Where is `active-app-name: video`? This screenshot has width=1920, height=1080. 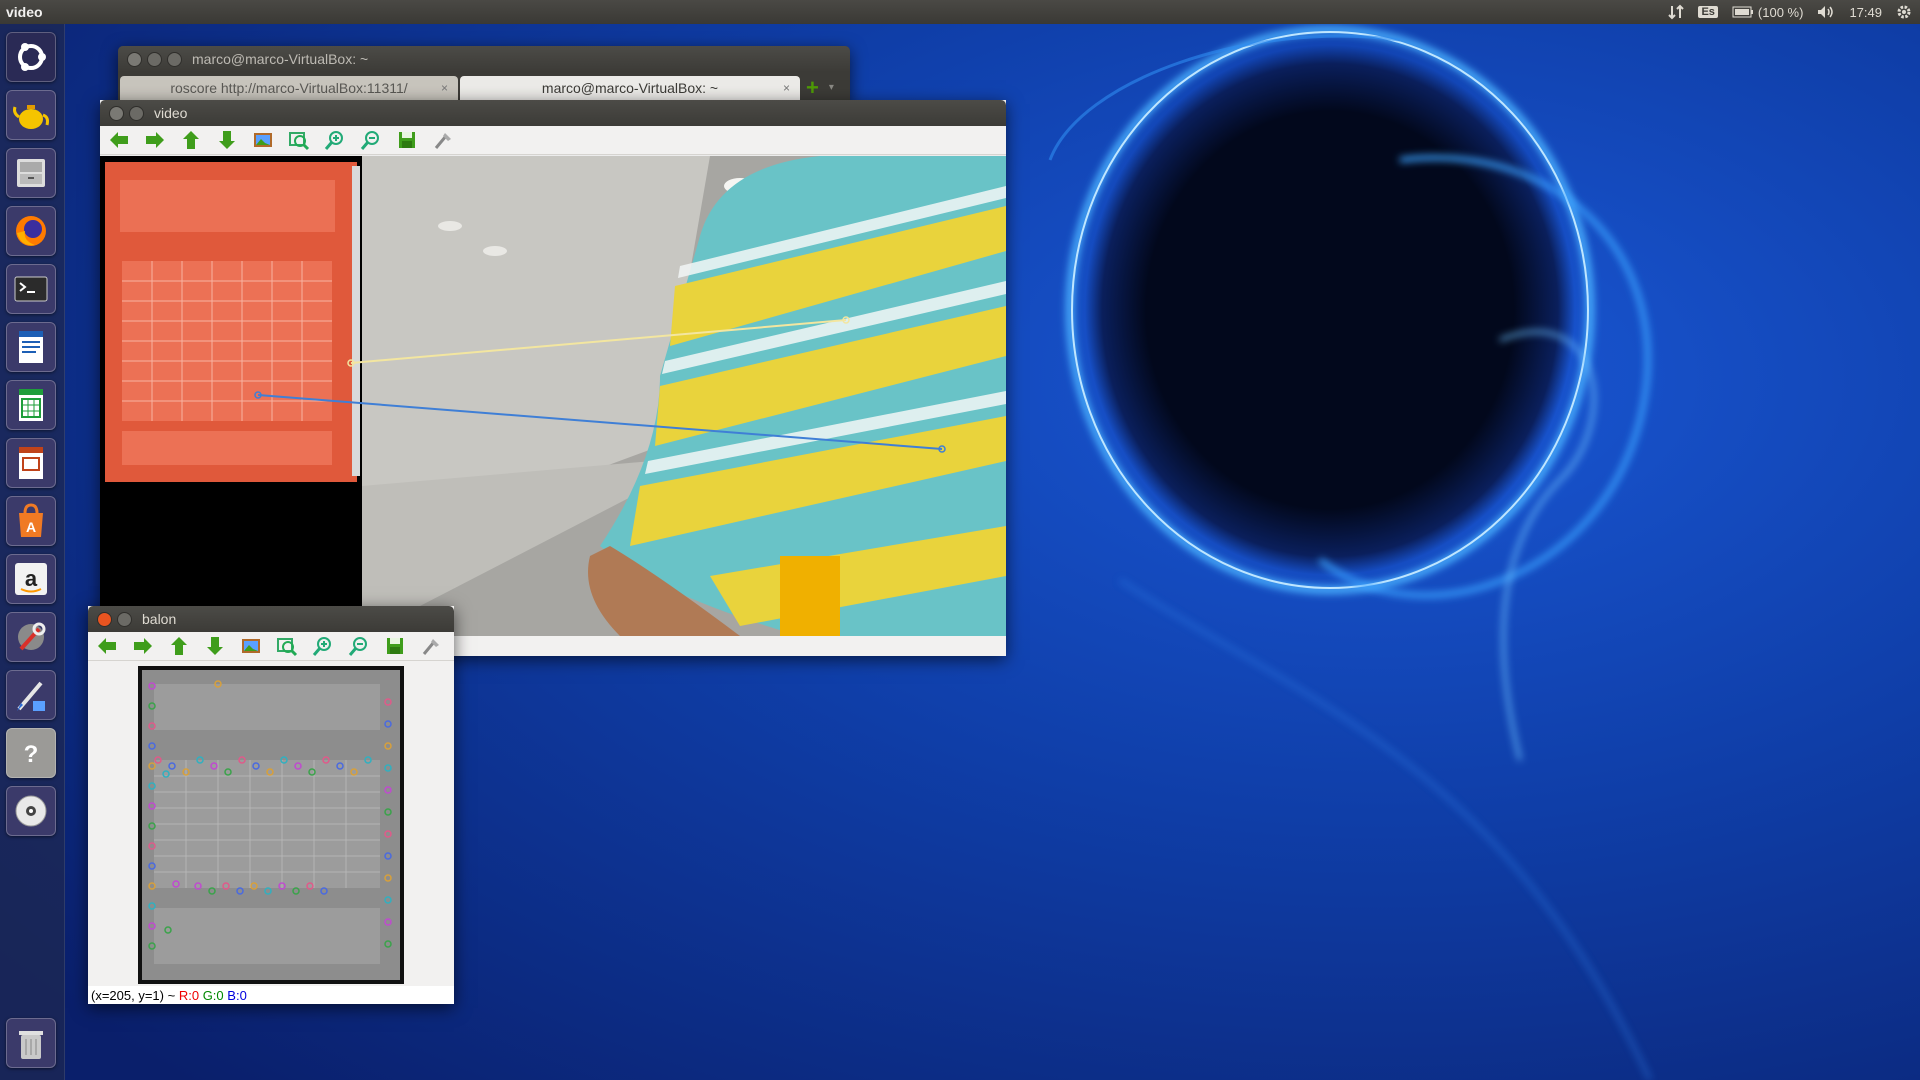
active-app-name: video is located at coordinates (24, 12).